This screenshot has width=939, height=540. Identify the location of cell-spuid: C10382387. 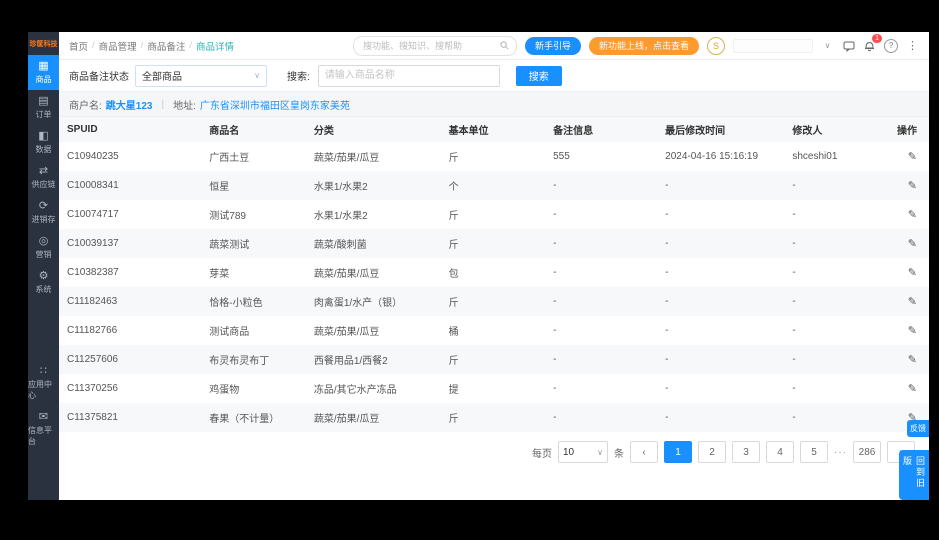
(93, 272).